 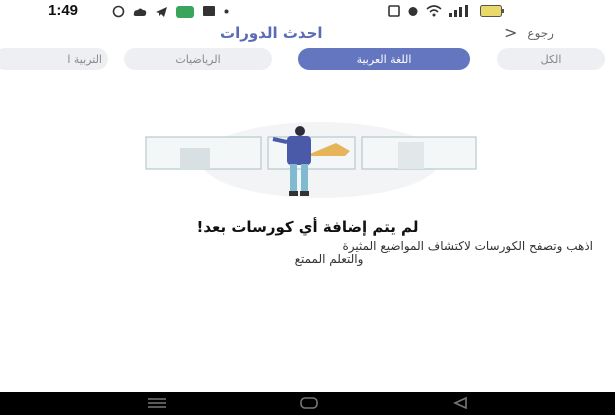 I want to click on back-icon, so click(x=461, y=403).